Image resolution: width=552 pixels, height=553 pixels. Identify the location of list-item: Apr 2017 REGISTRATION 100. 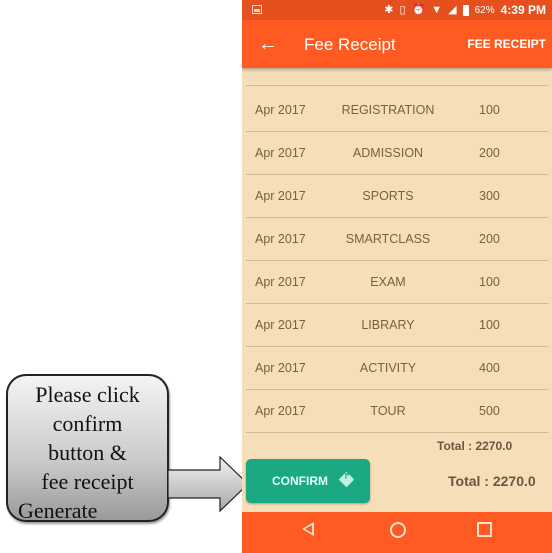
(397, 110).